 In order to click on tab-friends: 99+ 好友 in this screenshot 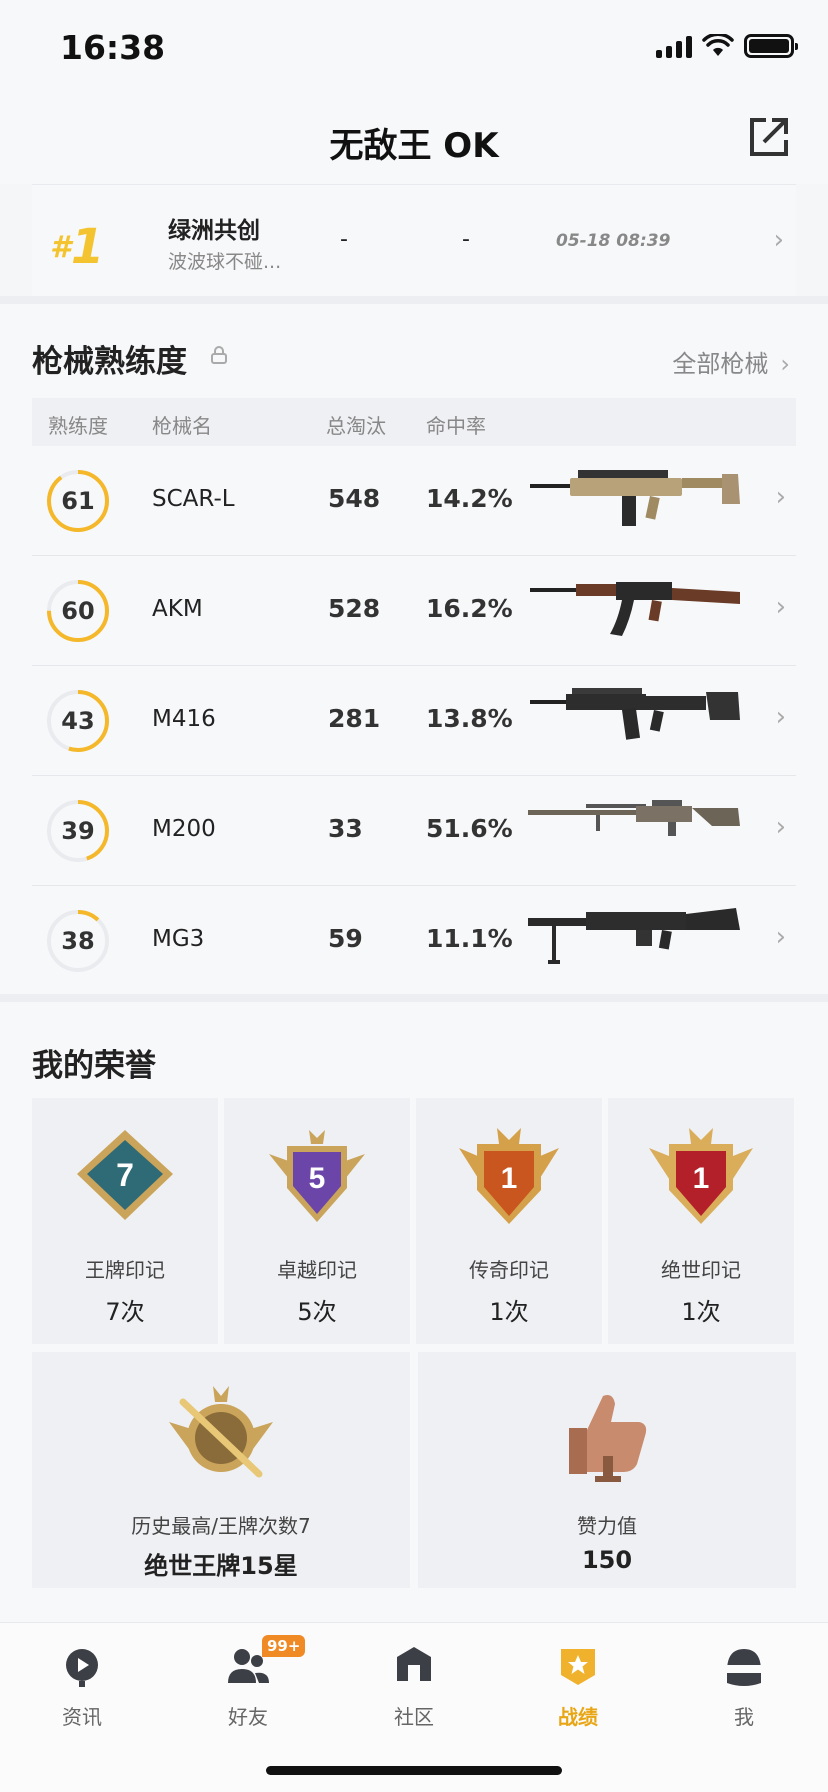, I will do `click(248, 1694)`.